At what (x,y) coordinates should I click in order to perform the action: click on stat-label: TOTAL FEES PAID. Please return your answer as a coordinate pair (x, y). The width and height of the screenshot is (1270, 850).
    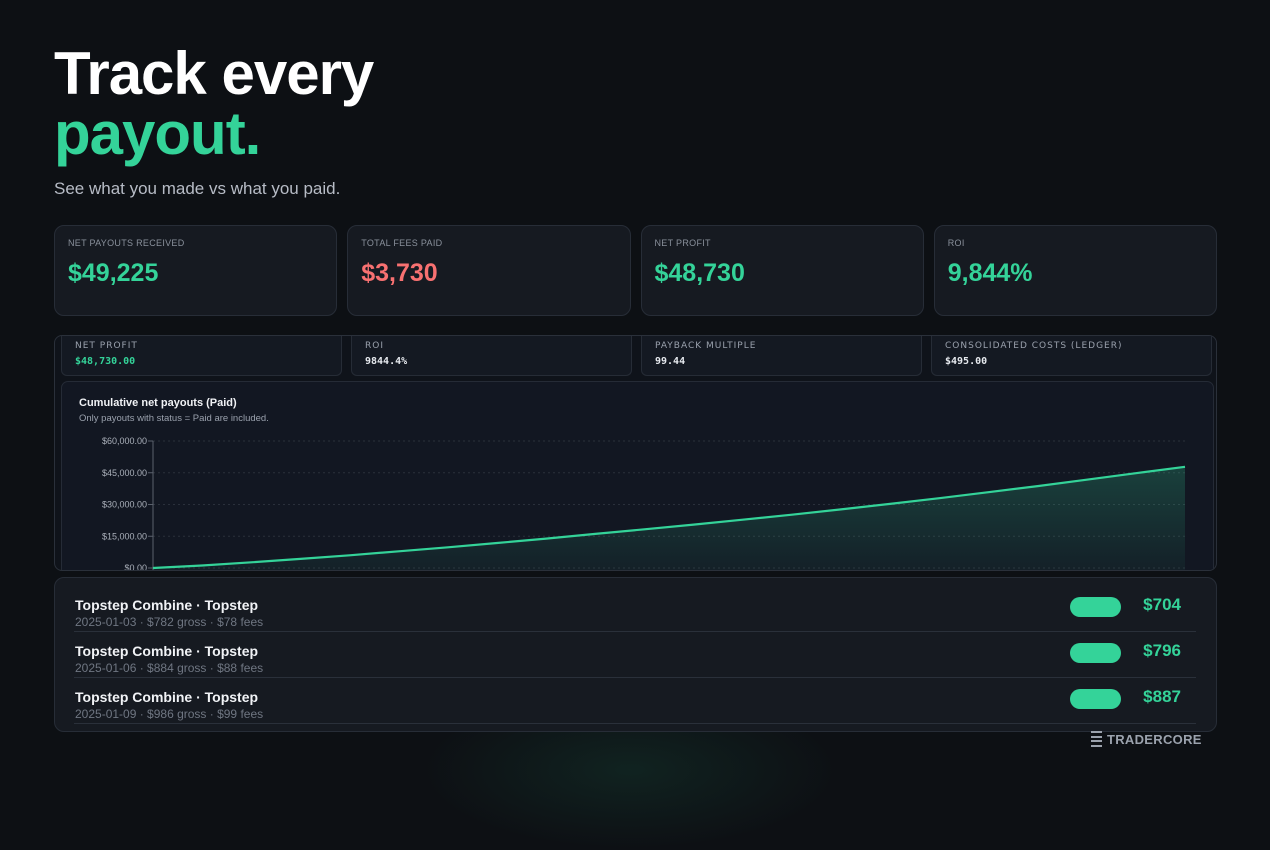
    Looking at the image, I should click on (402, 243).